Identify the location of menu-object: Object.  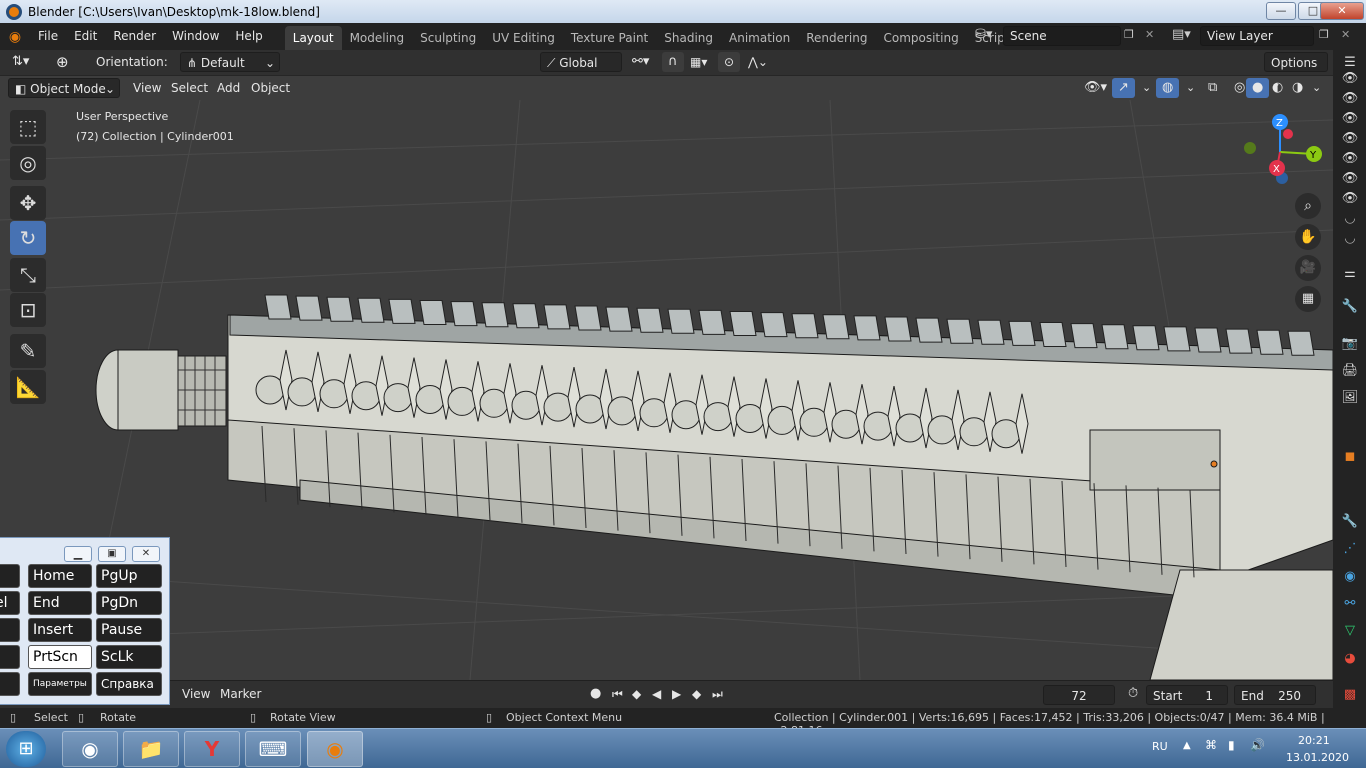
(270, 88).